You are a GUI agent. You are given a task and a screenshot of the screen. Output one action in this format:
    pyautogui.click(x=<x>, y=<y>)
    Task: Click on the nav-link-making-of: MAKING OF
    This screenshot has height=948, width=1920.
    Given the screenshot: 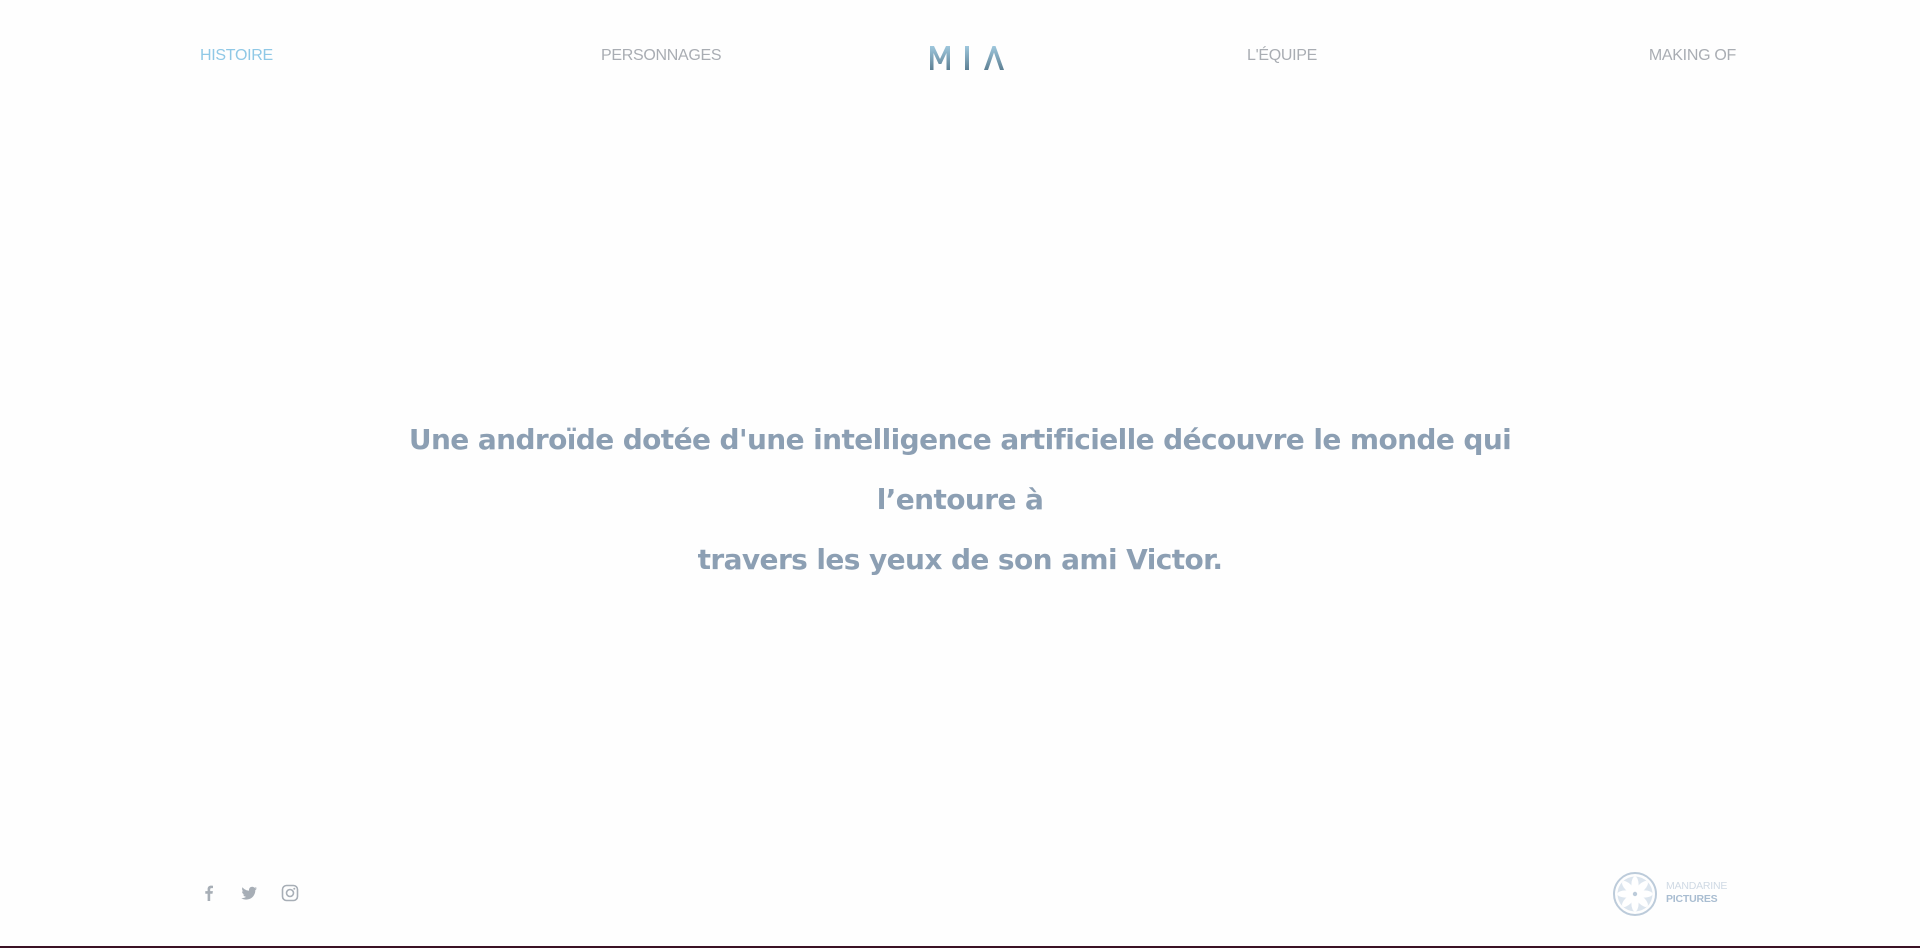 What is the action you would take?
    pyautogui.click(x=1692, y=56)
    